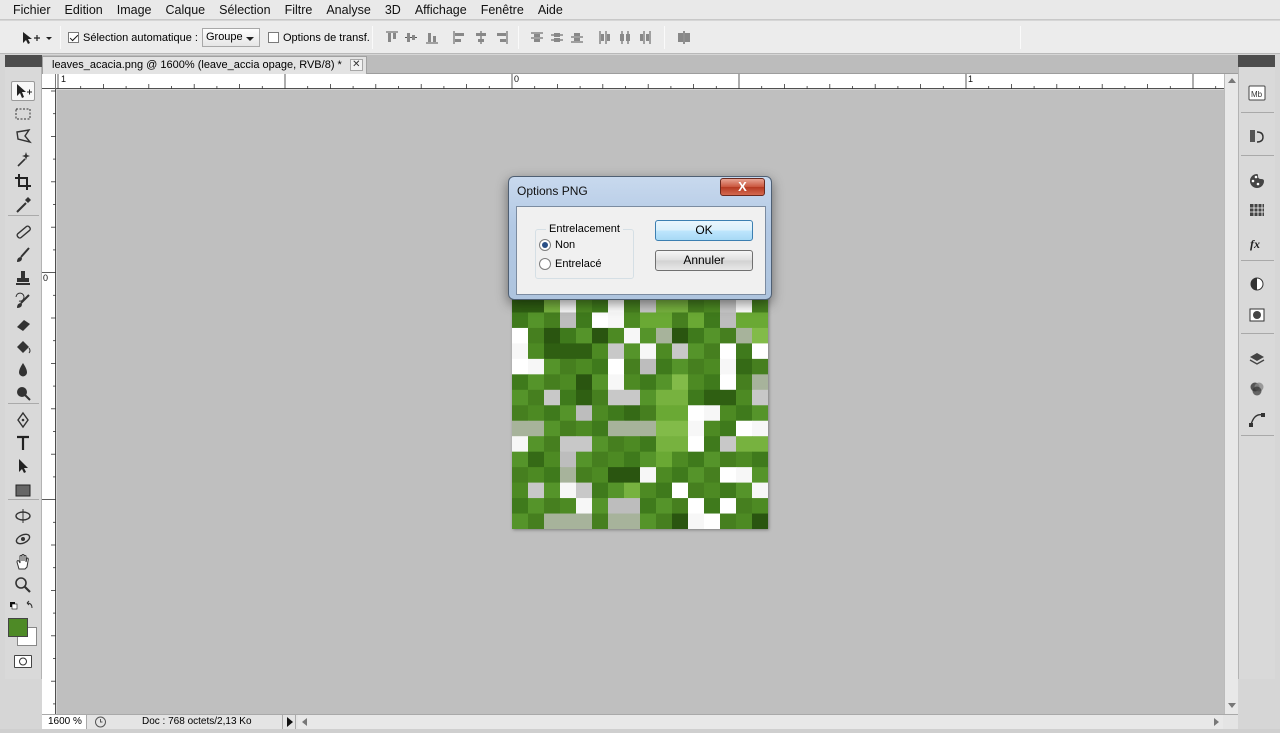 This screenshot has width=1280, height=733. I want to click on type-tool-icon, so click(23, 443).